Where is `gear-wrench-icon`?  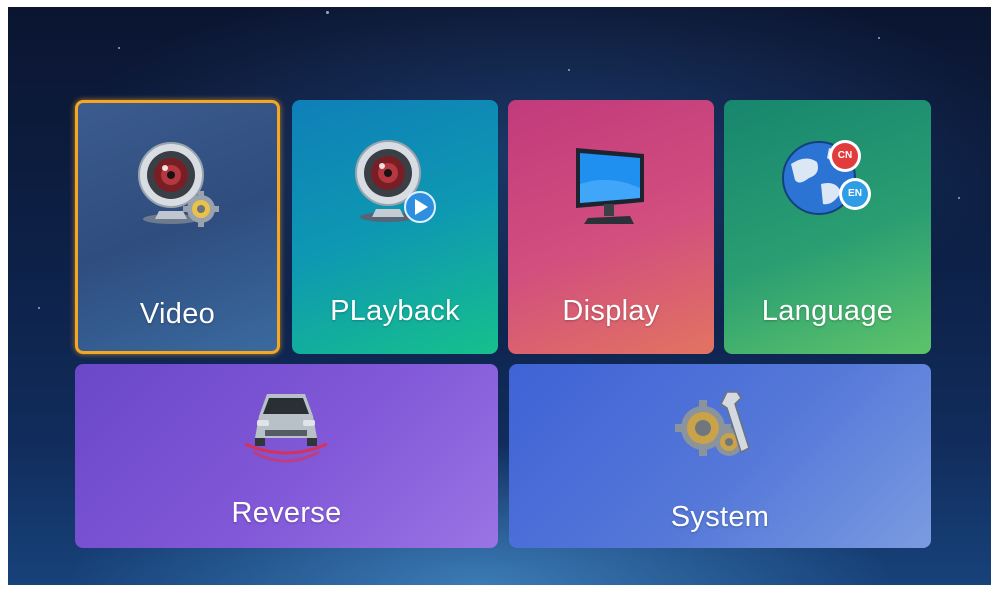 gear-wrench-icon is located at coordinates (712, 423).